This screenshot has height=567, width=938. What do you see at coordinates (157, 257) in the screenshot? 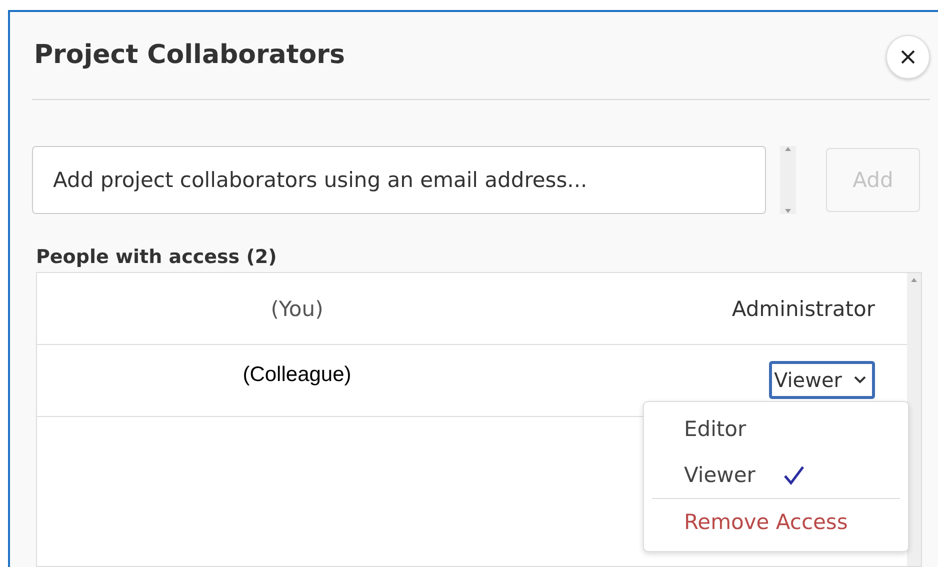
I see `section-heading: People with access (2)` at bounding box center [157, 257].